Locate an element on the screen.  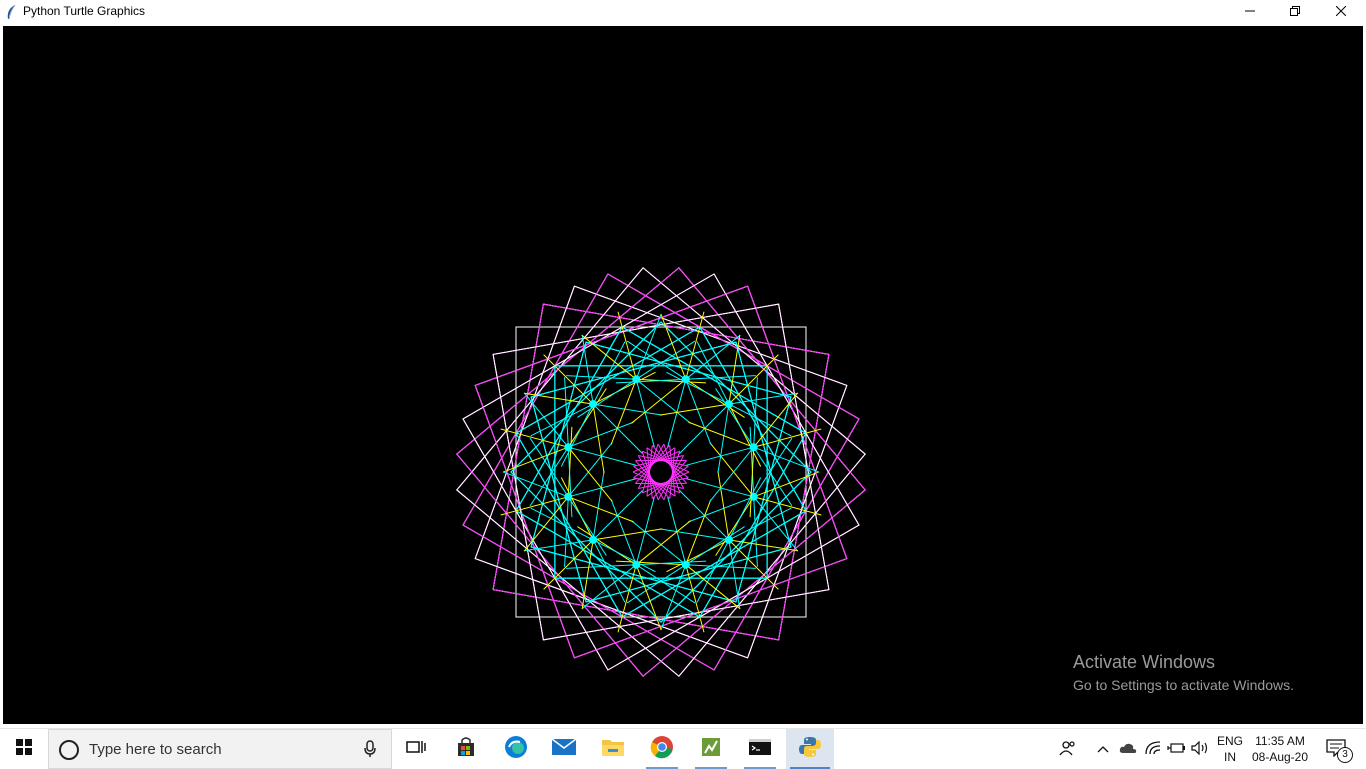
minimize-icon is located at coordinates (1250, 12).